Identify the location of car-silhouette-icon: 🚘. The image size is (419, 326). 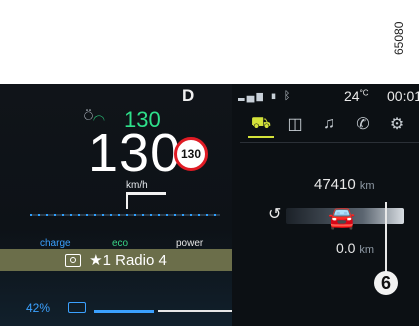
(342, 217).